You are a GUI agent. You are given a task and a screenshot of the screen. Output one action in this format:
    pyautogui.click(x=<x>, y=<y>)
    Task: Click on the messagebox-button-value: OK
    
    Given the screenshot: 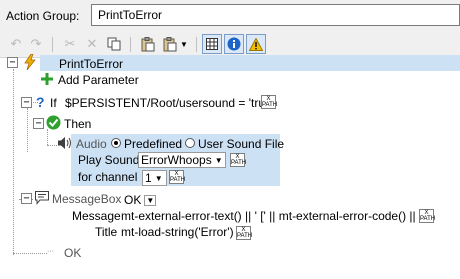 What is the action you would take?
    pyautogui.click(x=133, y=200)
    